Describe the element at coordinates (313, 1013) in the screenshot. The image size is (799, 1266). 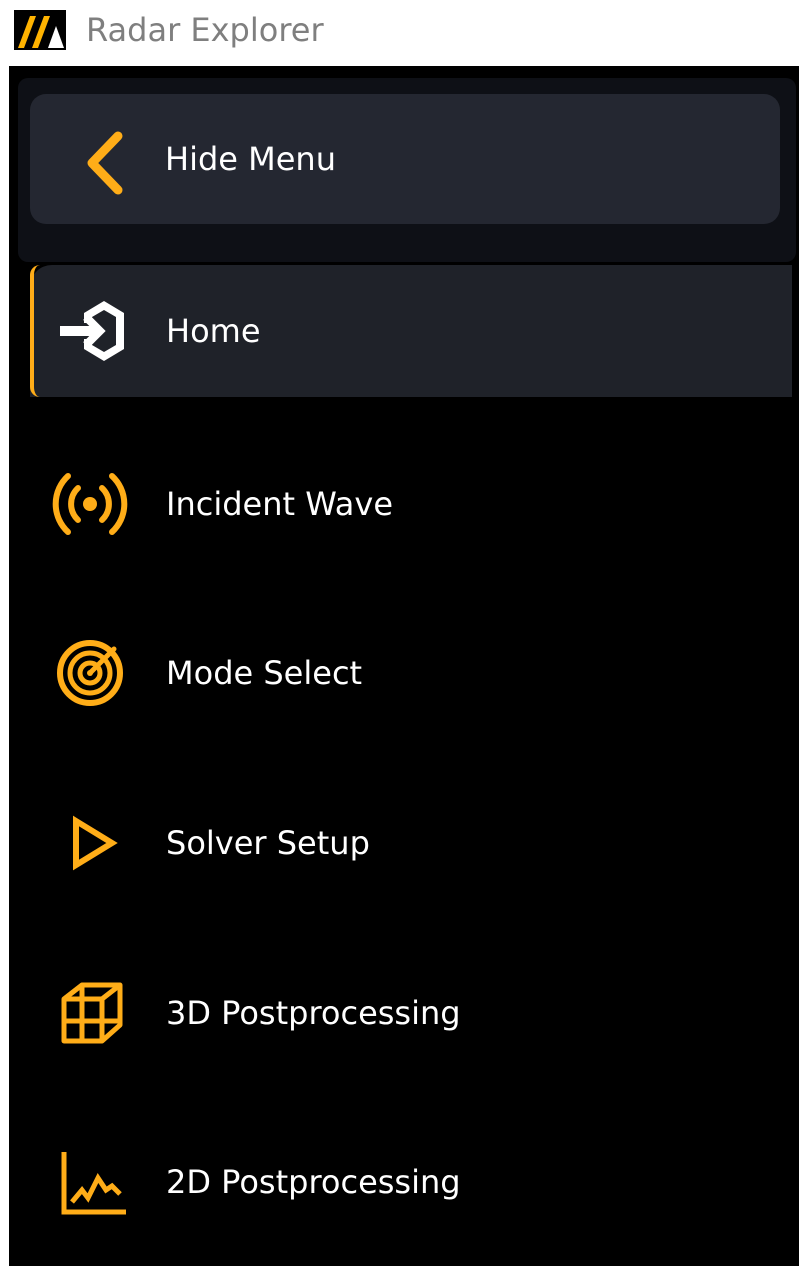
I see `nav-item-3d-postprocessing-label: 3D Postprocessing` at that location.